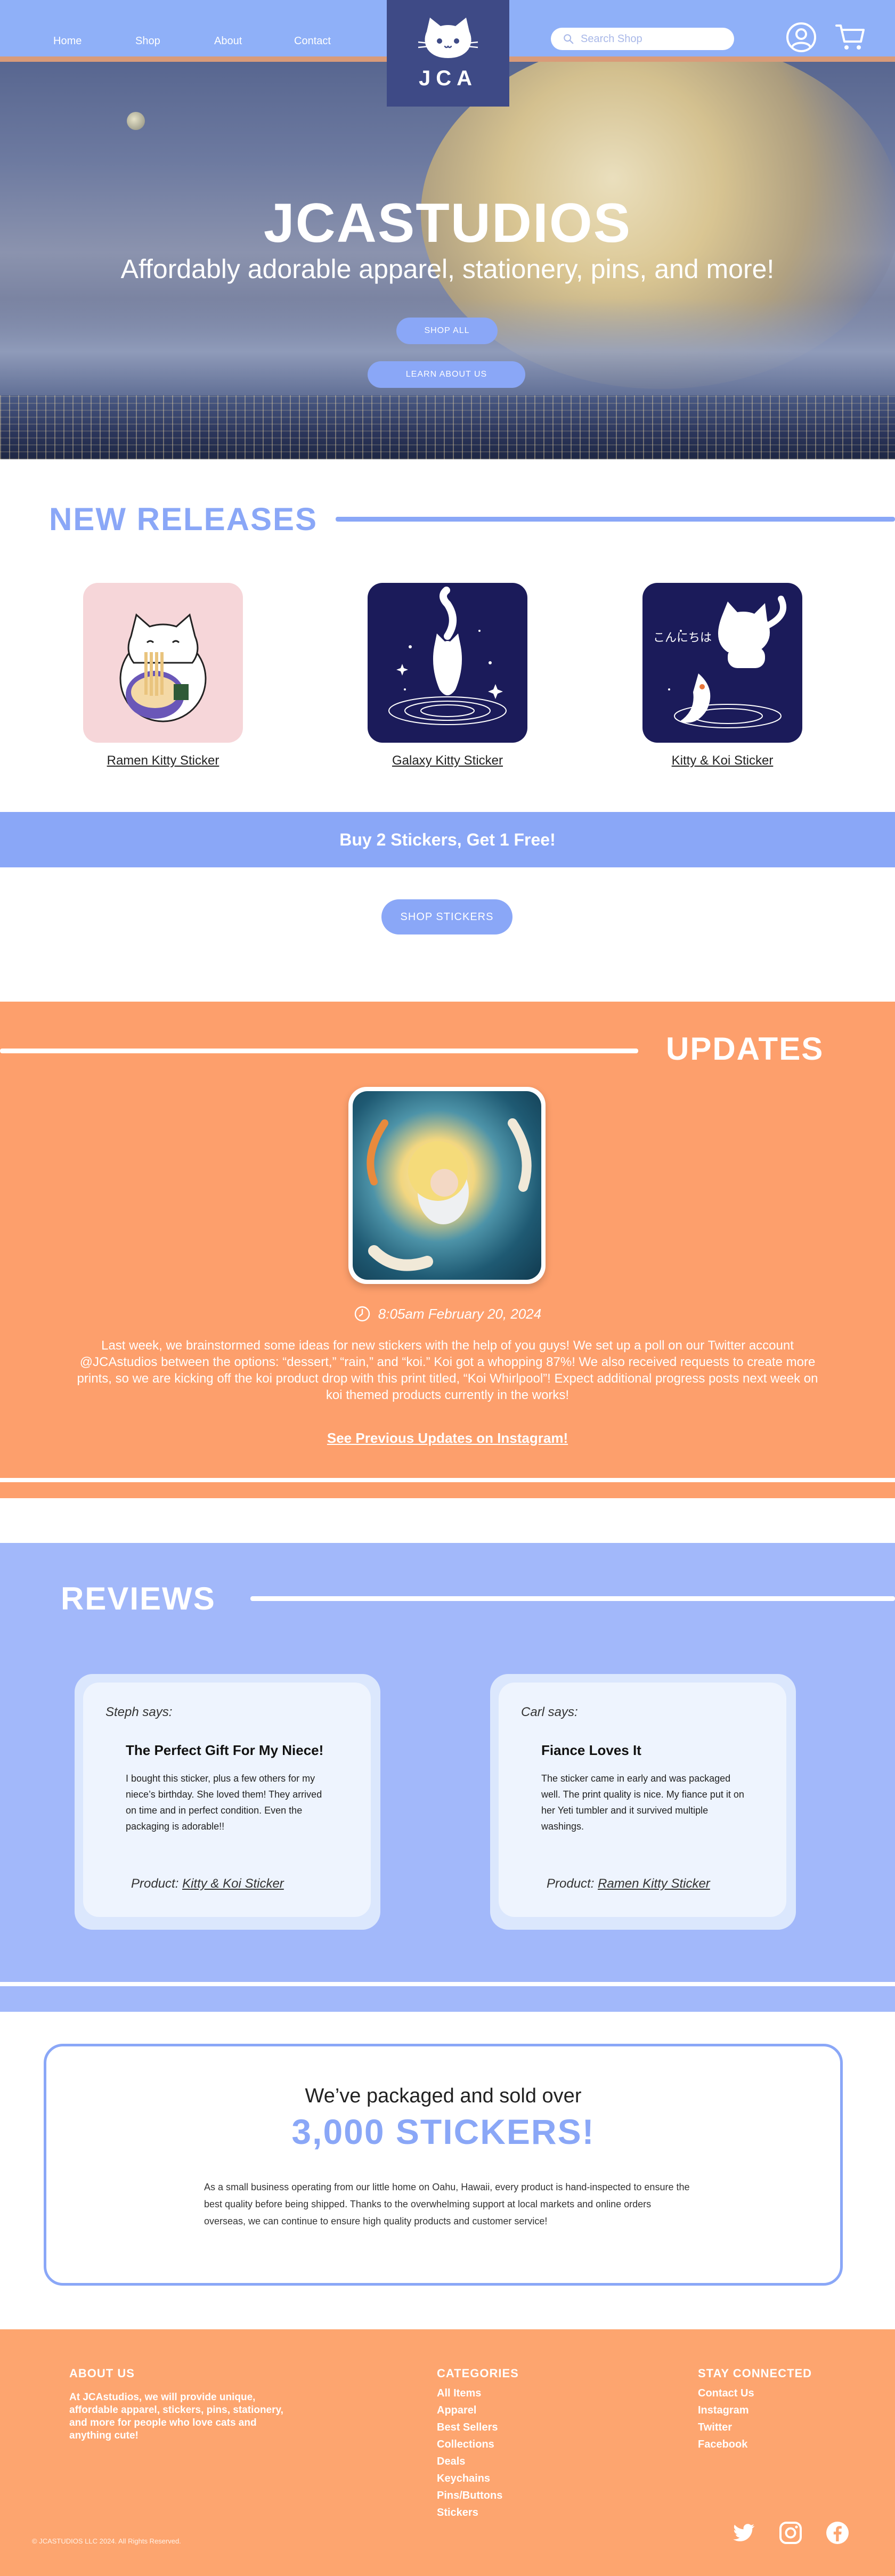 This screenshot has width=895, height=2576. Describe the element at coordinates (447, 840) in the screenshot. I see `promo-banner: Buy 2 Stickers, Get 1 Free!` at that location.